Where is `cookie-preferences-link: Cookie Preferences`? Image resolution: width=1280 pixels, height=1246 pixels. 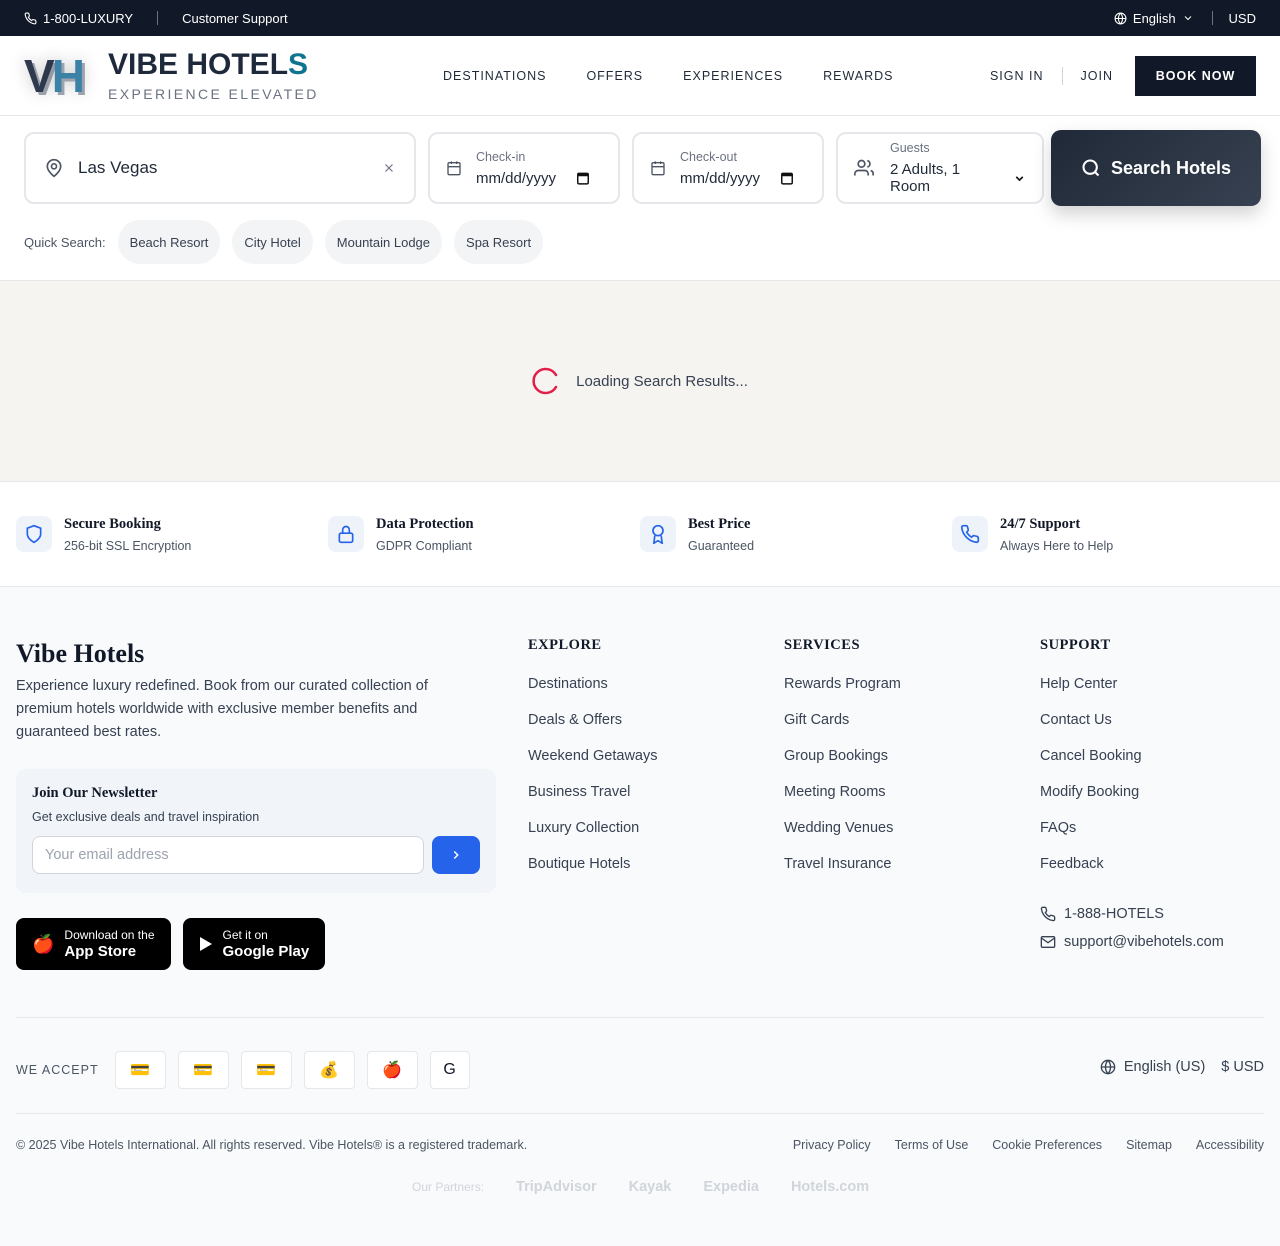
cookie-preferences-link: Cookie Preferences is located at coordinates (1047, 1145).